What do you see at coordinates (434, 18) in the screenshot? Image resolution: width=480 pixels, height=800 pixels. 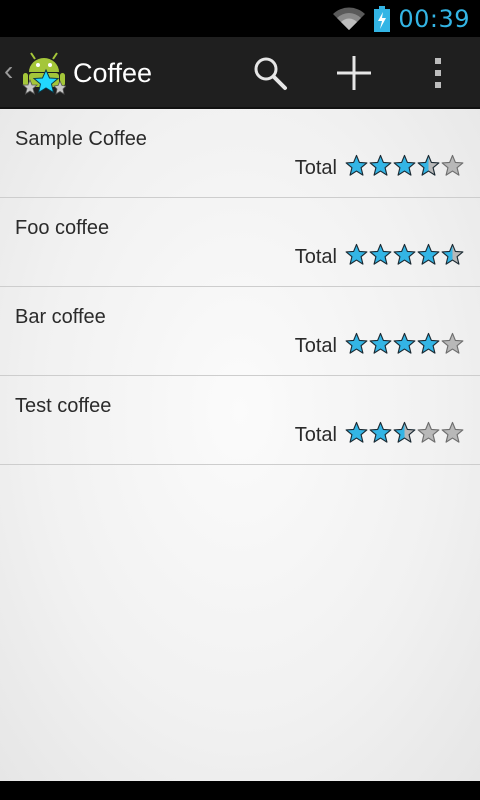 I see `status-clock: 00:39` at bounding box center [434, 18].